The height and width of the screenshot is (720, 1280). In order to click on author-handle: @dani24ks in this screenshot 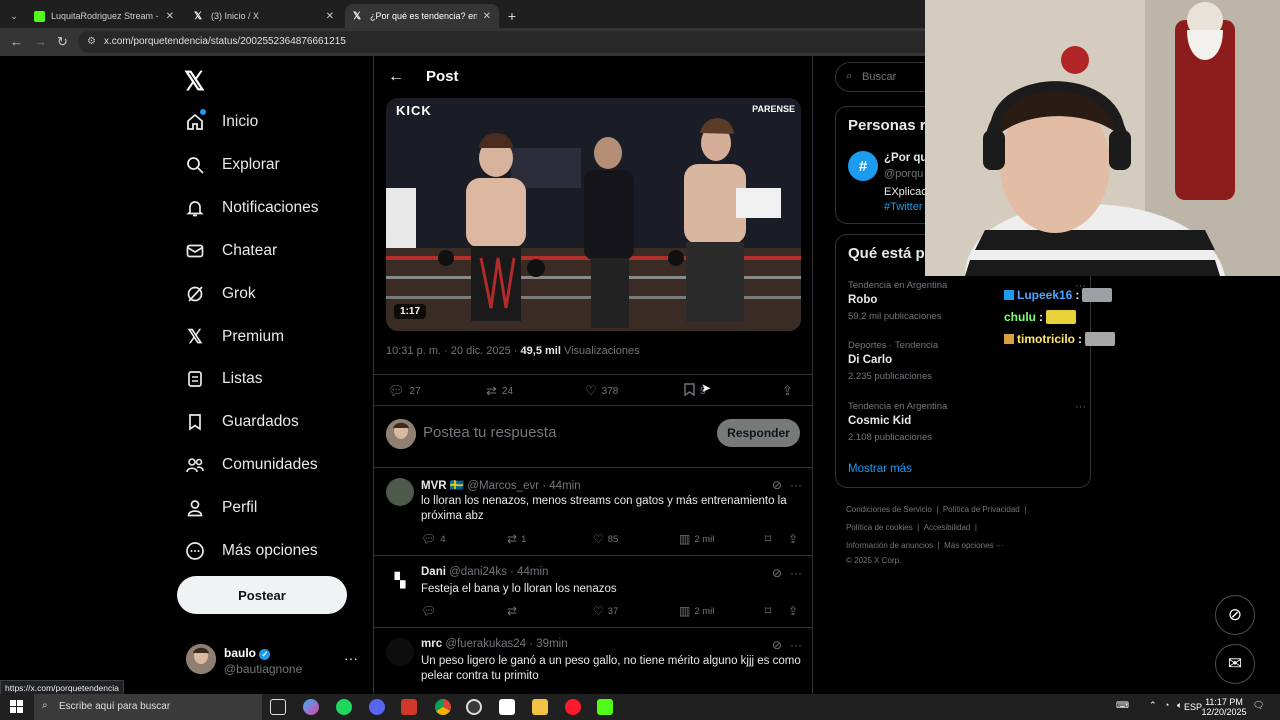, I will do `click(478, 572)`.